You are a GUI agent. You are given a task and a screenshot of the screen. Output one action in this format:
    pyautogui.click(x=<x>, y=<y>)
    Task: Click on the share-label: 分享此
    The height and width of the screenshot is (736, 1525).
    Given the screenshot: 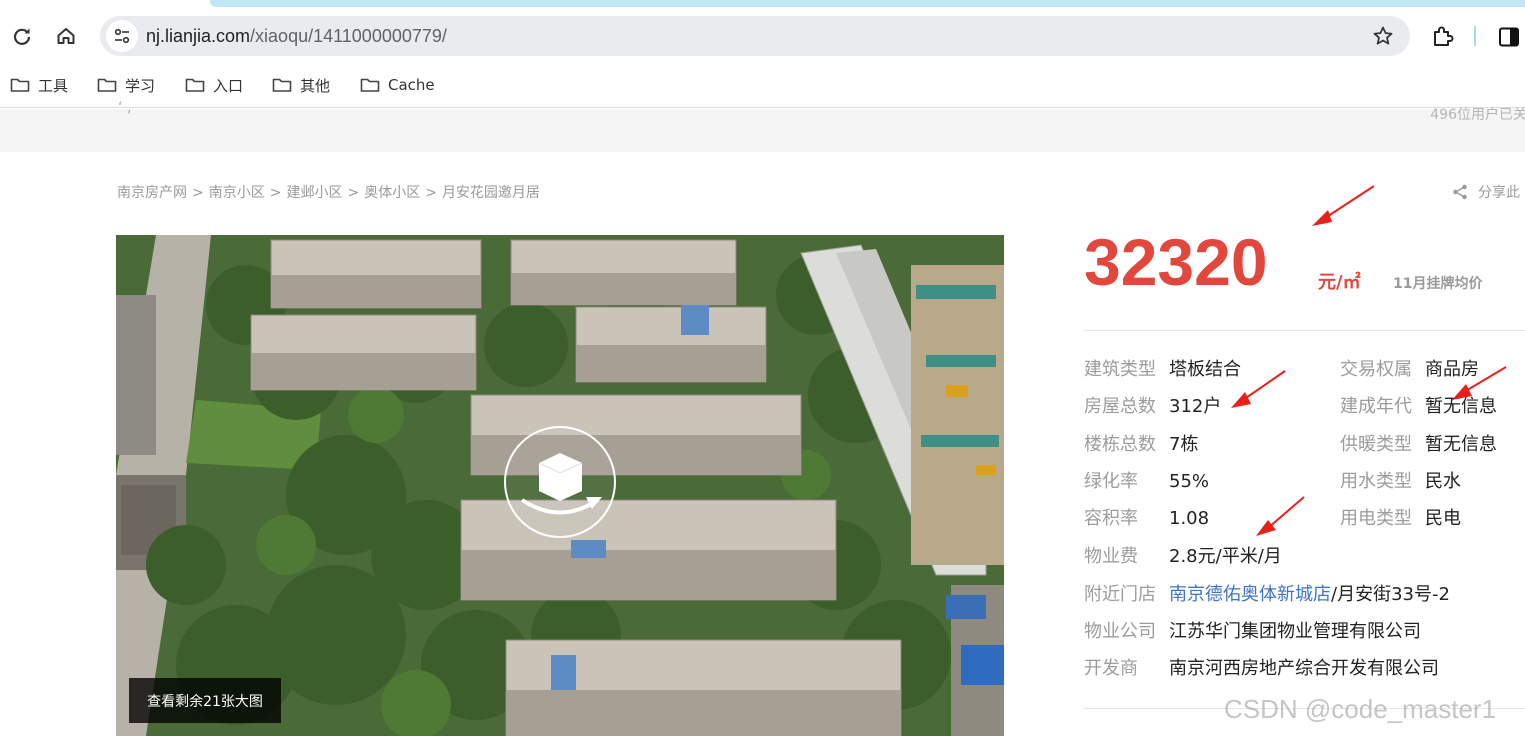 What is the action you would take?
    pyautogui.click(x=1499, y=193)
    